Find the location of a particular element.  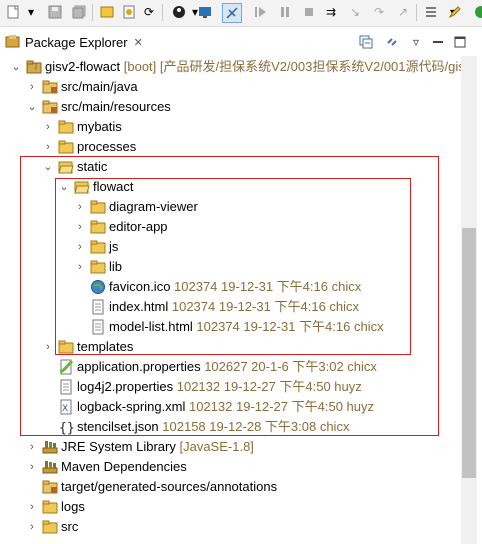

tree-item-text: src/main/resources is located at coordinates (116, 107).